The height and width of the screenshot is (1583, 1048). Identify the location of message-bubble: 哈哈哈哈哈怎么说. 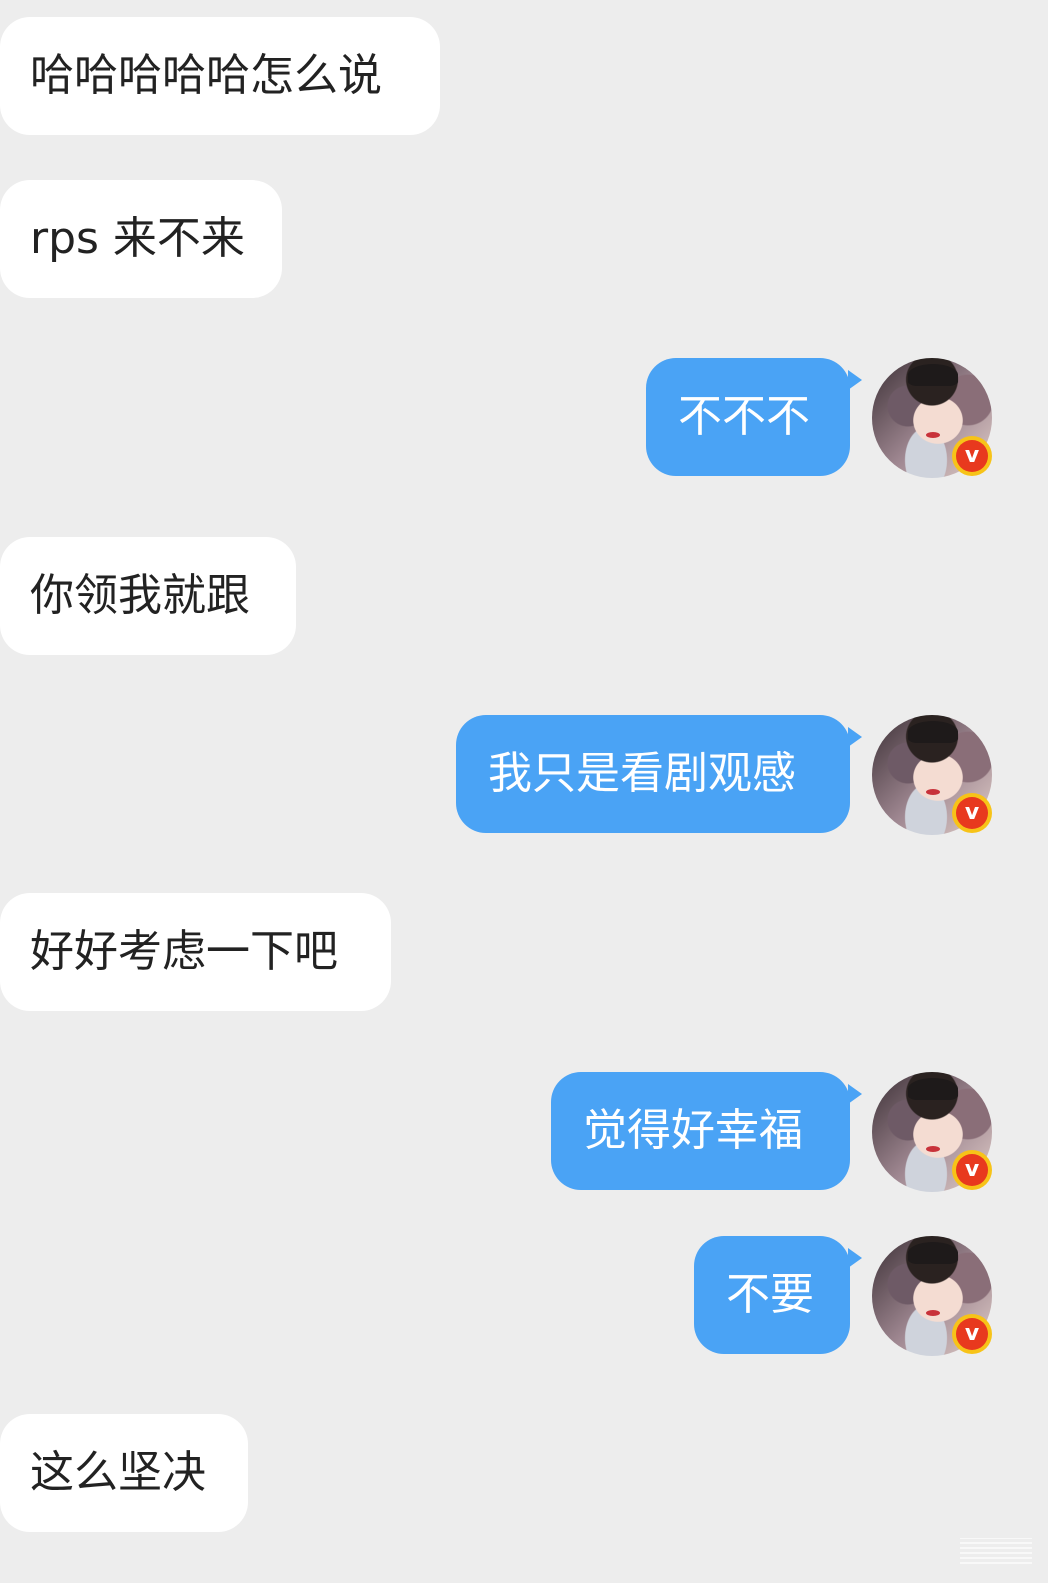
(220, 76).